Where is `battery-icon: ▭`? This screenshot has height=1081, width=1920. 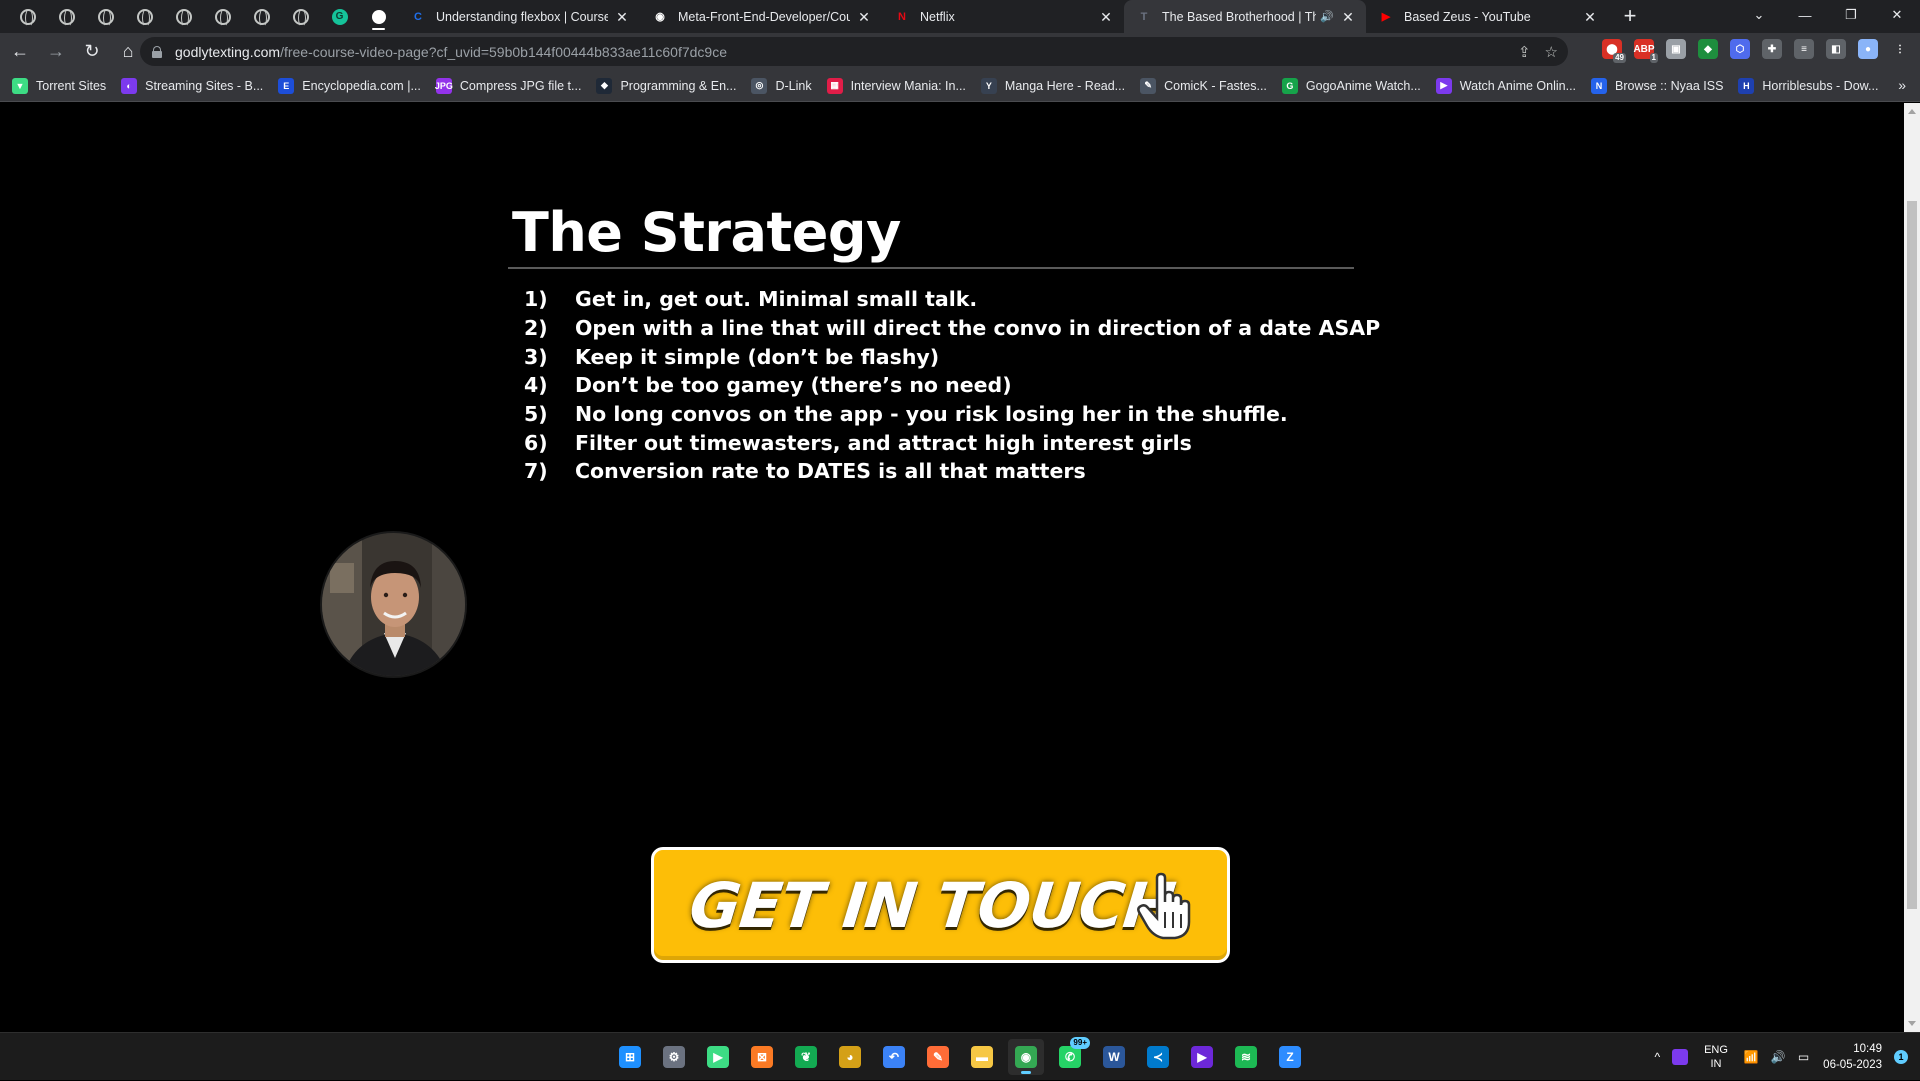 battery-icon: ▭ is located at coordinates (1803, 1057).